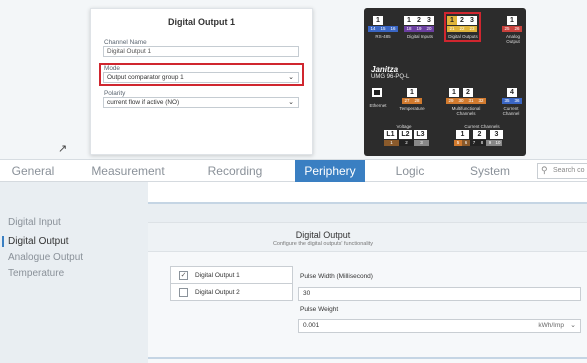  Describe the element at coordinates (128, 171) in the screenshot. I see `tab-measurement: Measurement` at that location.